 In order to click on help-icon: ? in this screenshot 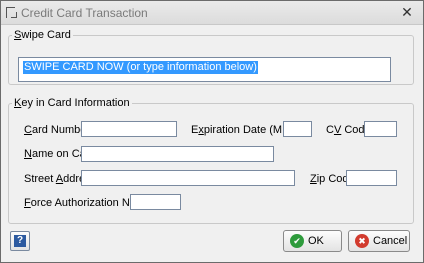, I will do `click(20, 241)`.